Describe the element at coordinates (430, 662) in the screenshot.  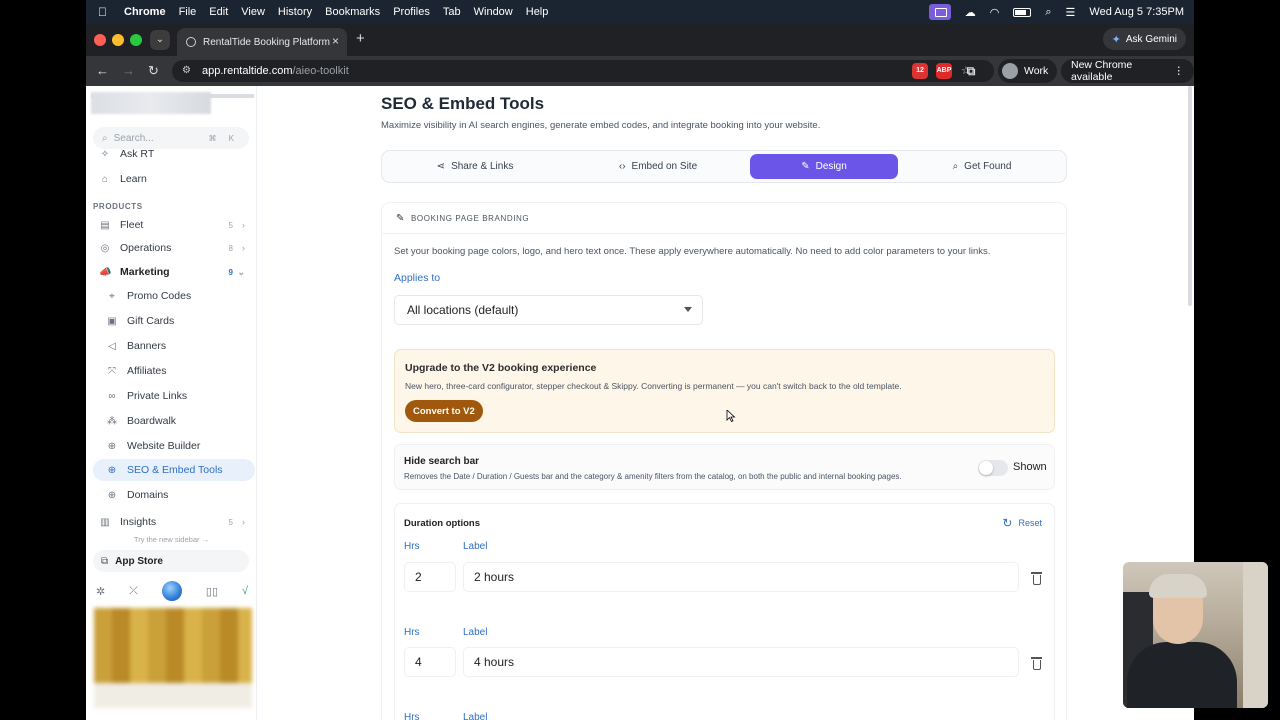
I see `hrs-input: 4` at that location.